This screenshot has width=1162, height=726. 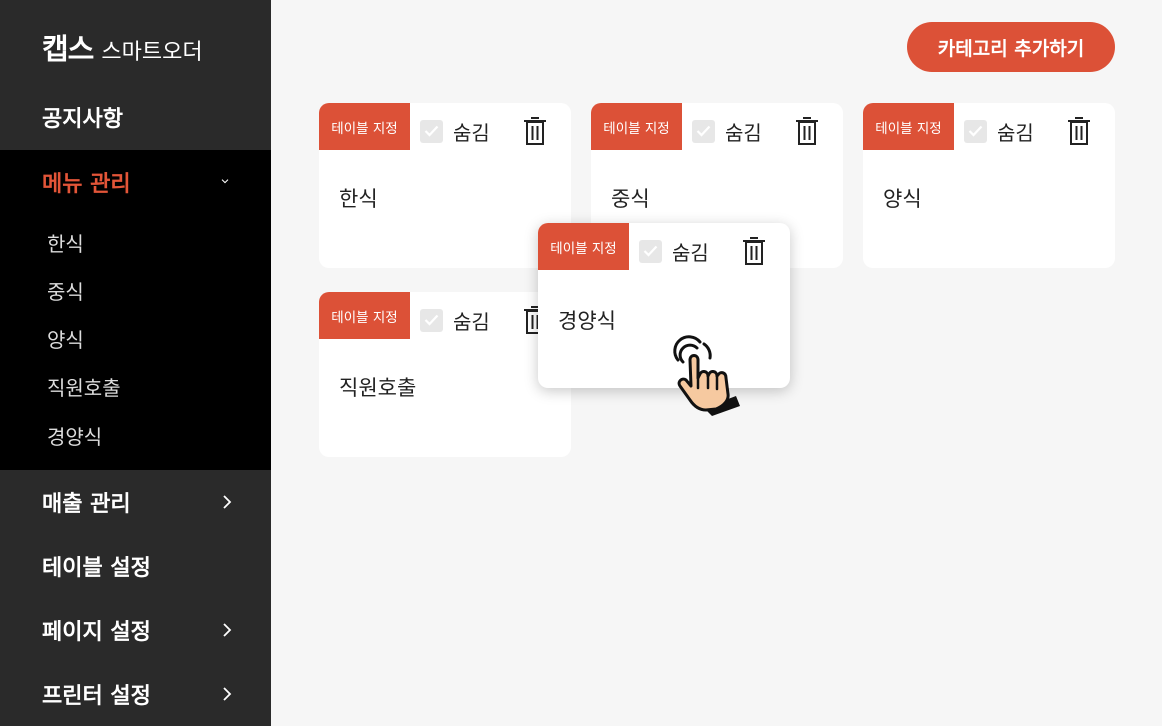 What do you see at coordinates (378, 388) in the screenshot?
I see `category-name: 직원호출` at bounding box center [378, 388].